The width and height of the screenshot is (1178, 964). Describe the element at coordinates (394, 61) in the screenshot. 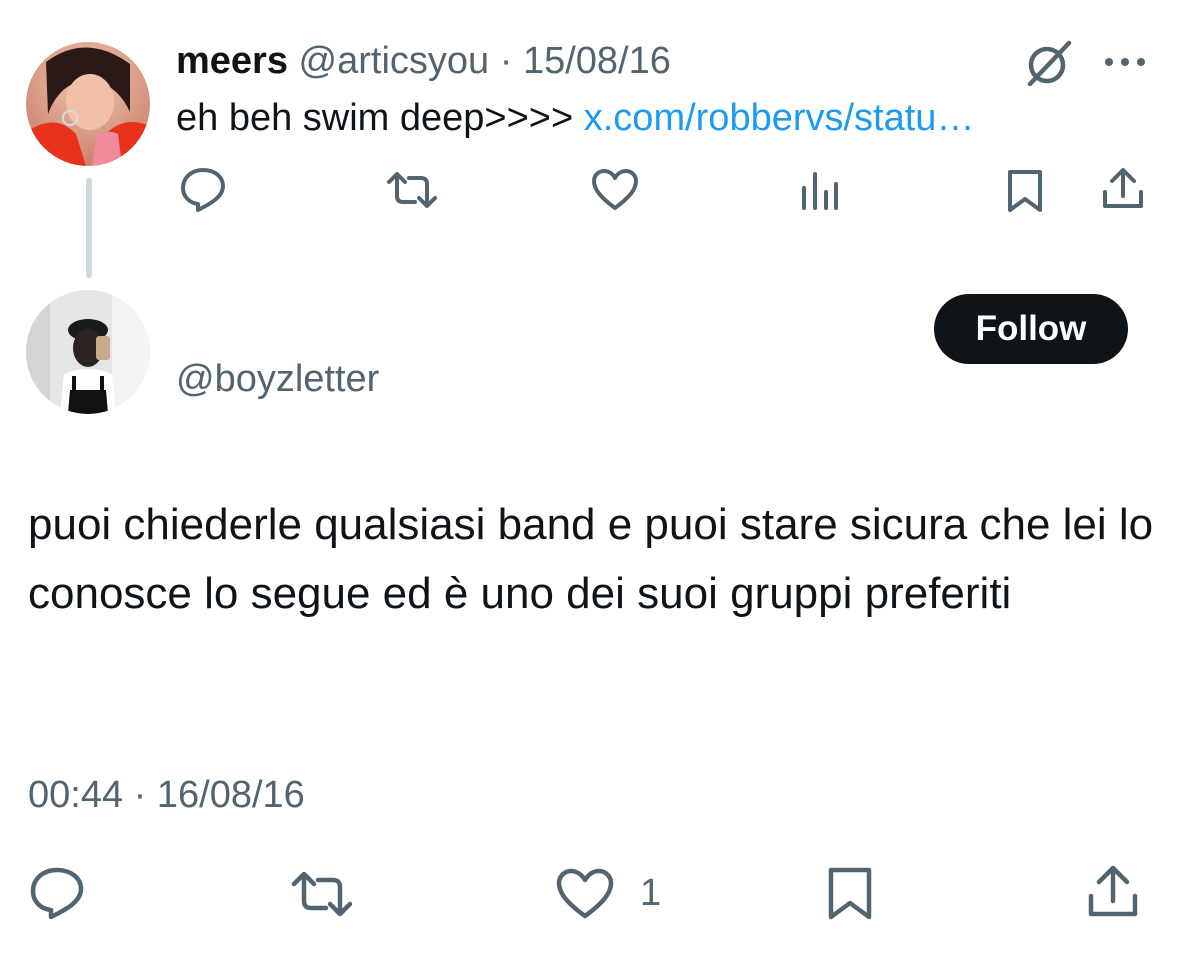

I see `parent-author-handle: @articsyou` at that location.